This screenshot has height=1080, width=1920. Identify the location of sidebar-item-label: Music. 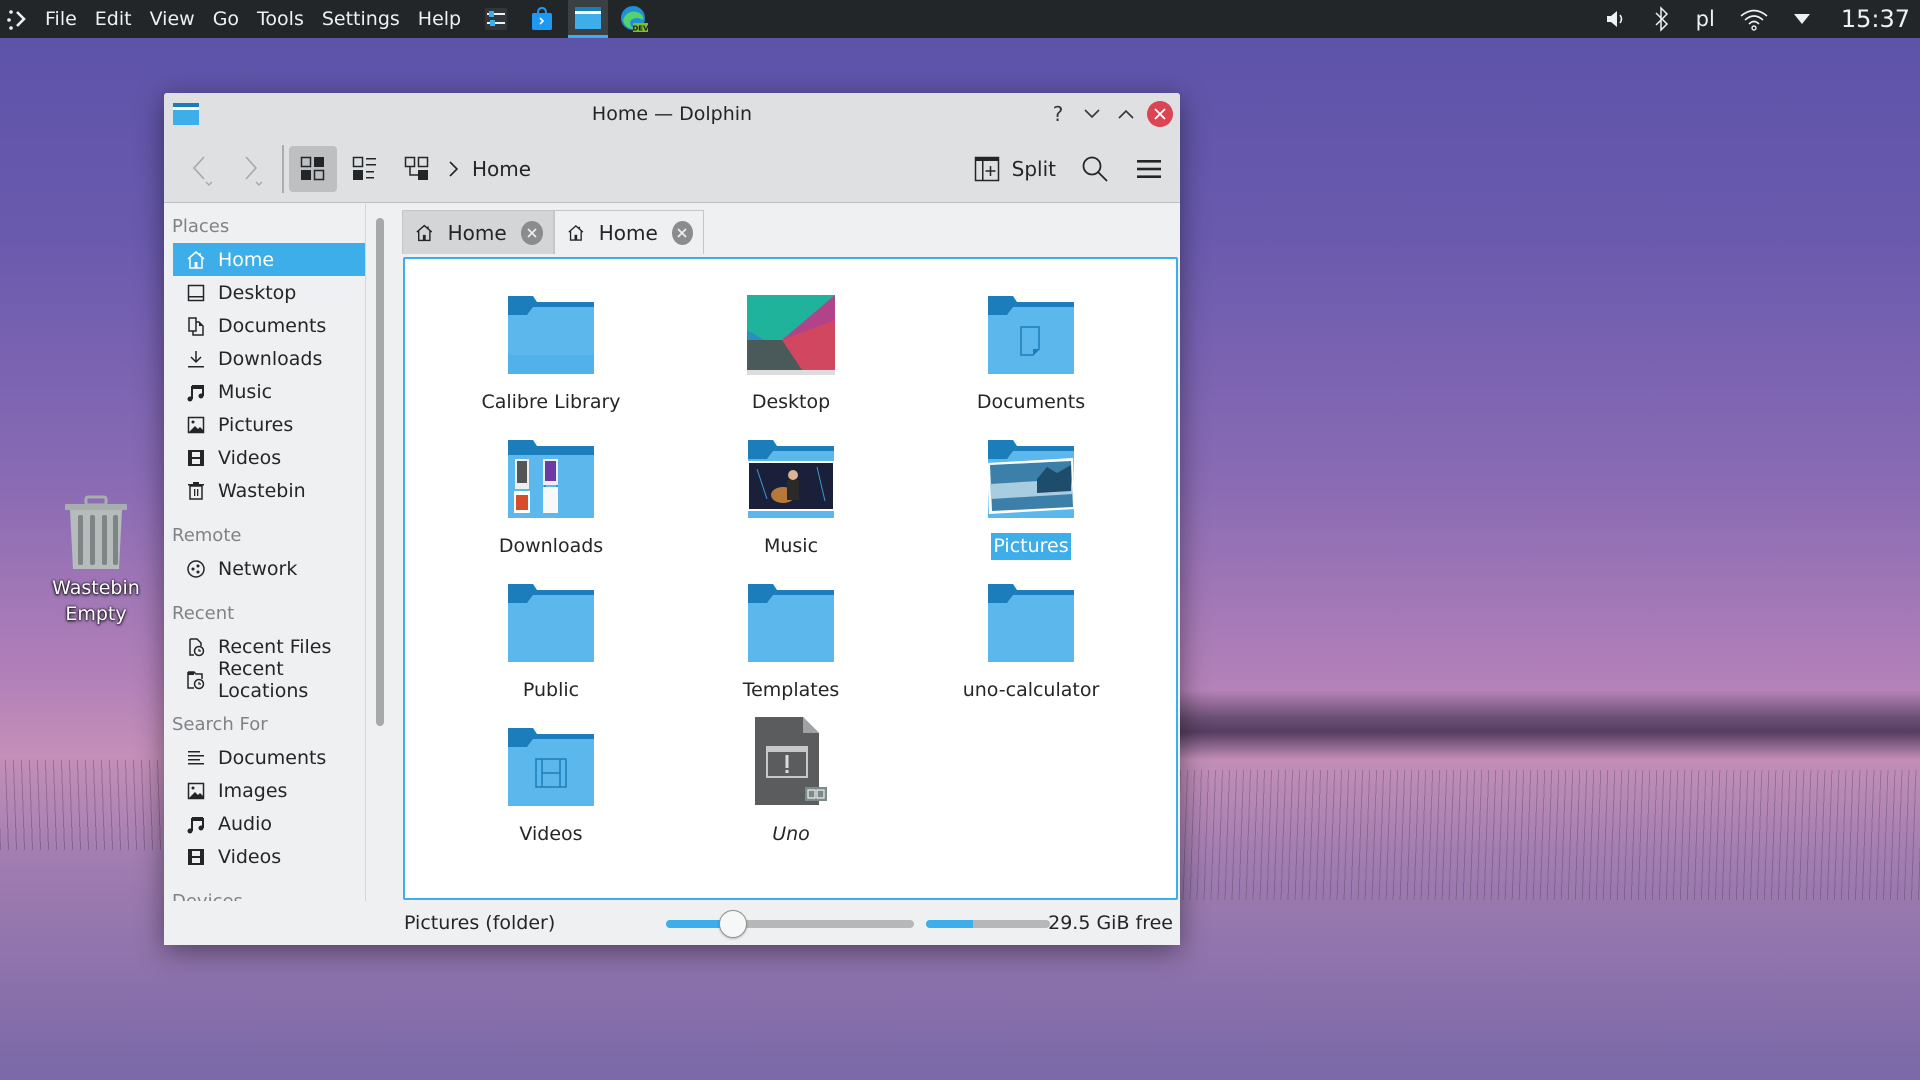
(245, 391).